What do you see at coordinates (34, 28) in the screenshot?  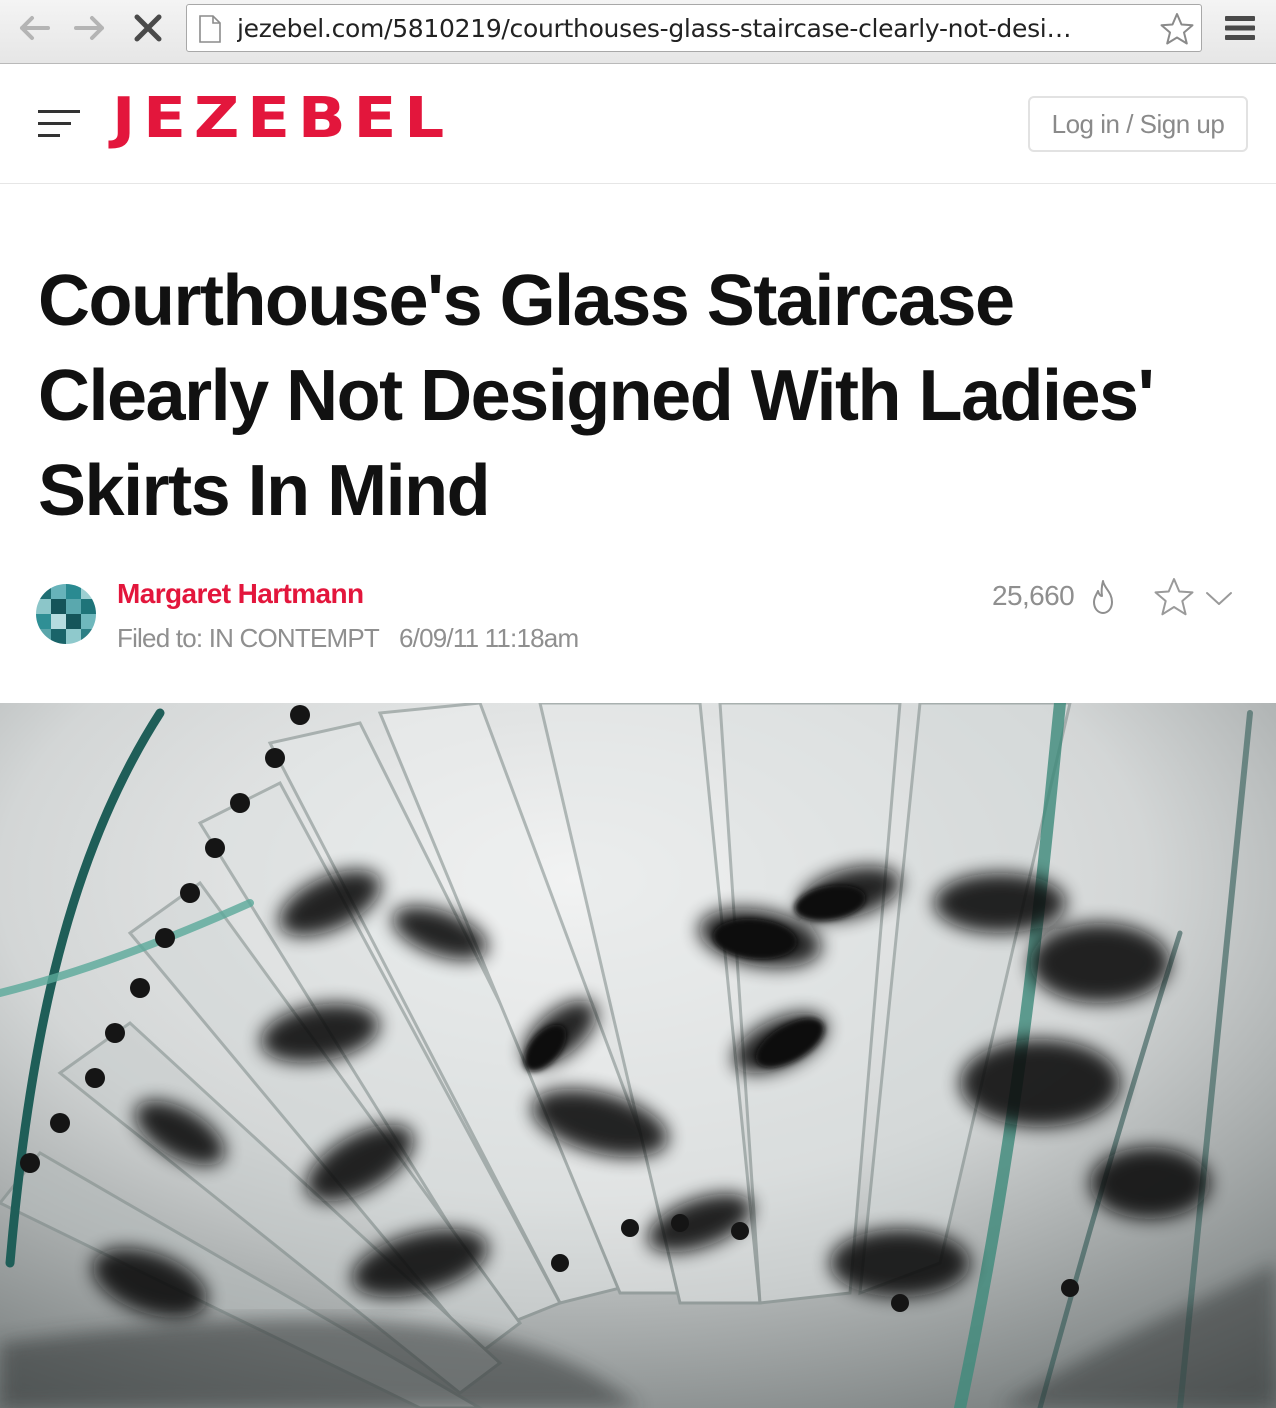 I see `back-arrow-icon` at bounding box center [34, 28].